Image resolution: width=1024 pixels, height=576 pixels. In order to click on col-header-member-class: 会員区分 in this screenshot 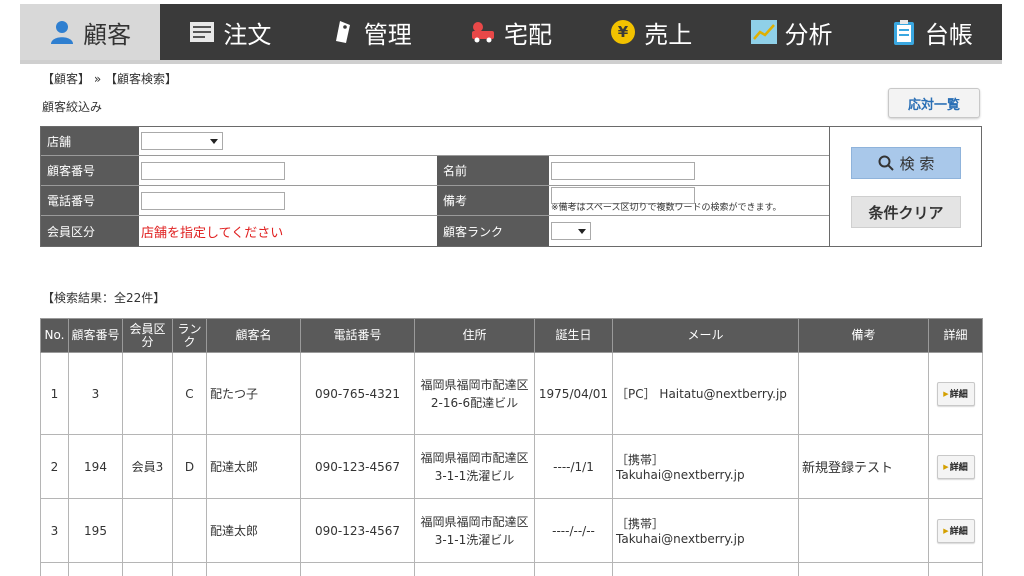, I will do `click(147, 335)`.